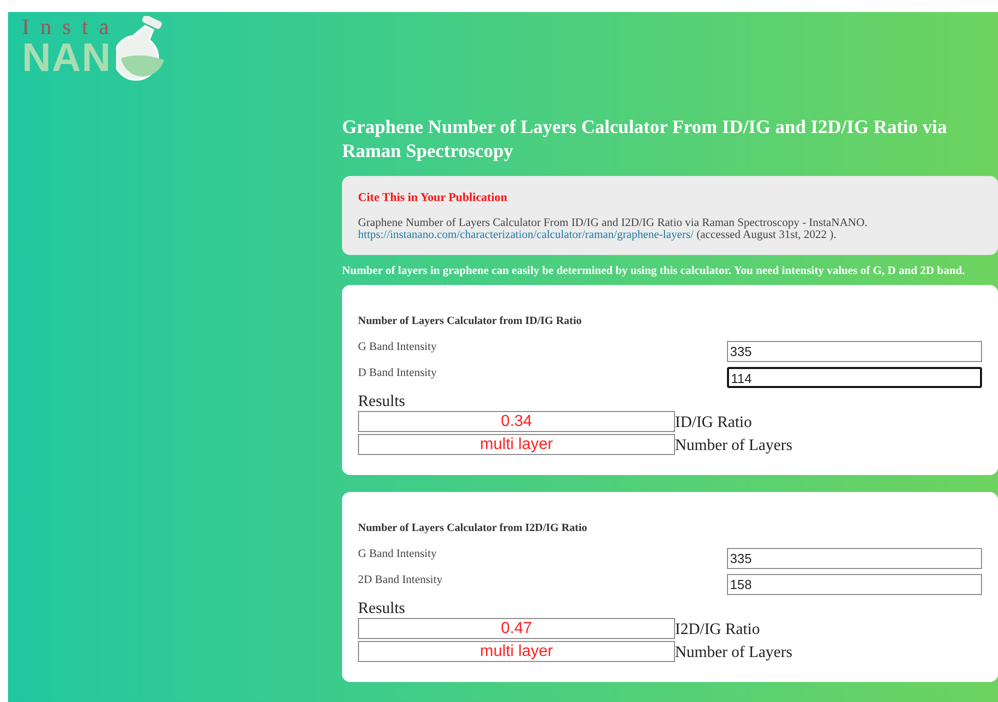 The height and width of the screenshot is (702, 998). I want to click on input-field: 114, so click(854, 377).